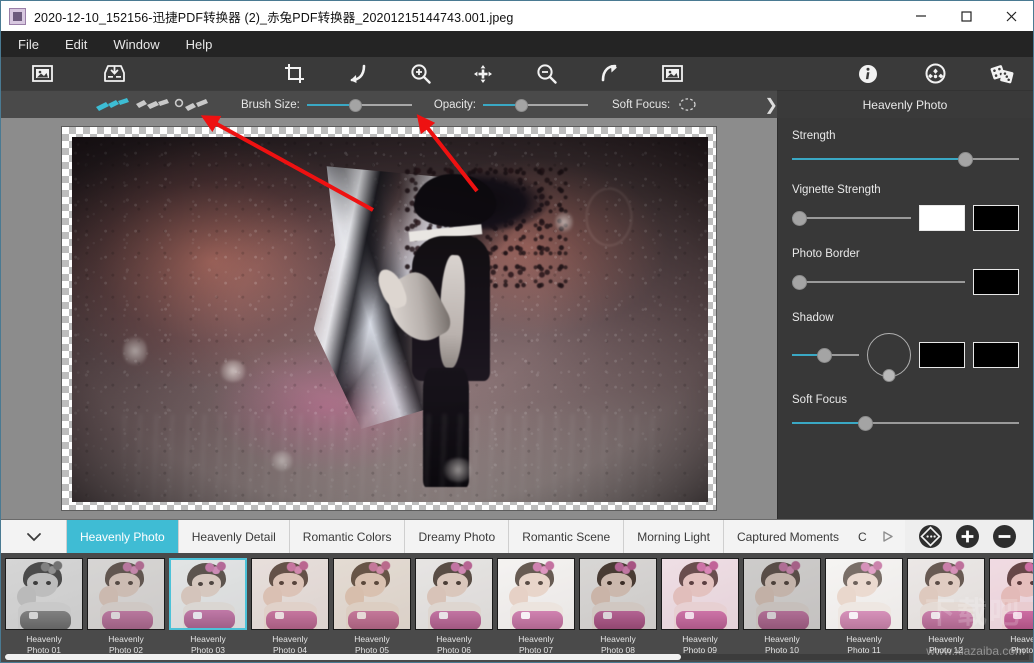 The width and height of the screenshot is (1034, 663). I want to click on tab-heavenly-detail: Heavenly Detail, so click(234, 536).